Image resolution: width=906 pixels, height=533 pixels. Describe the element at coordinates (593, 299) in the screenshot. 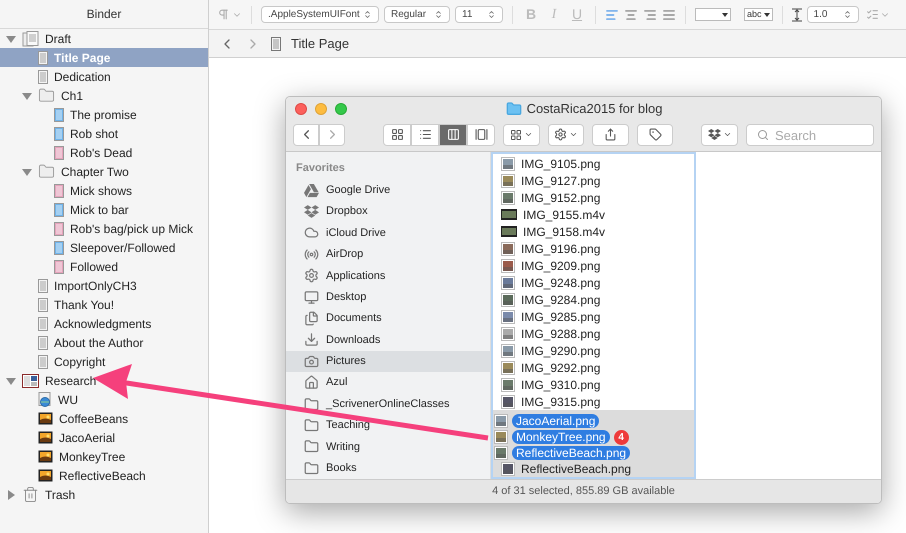

I see `file-row: IMG_9284.png` at that location.